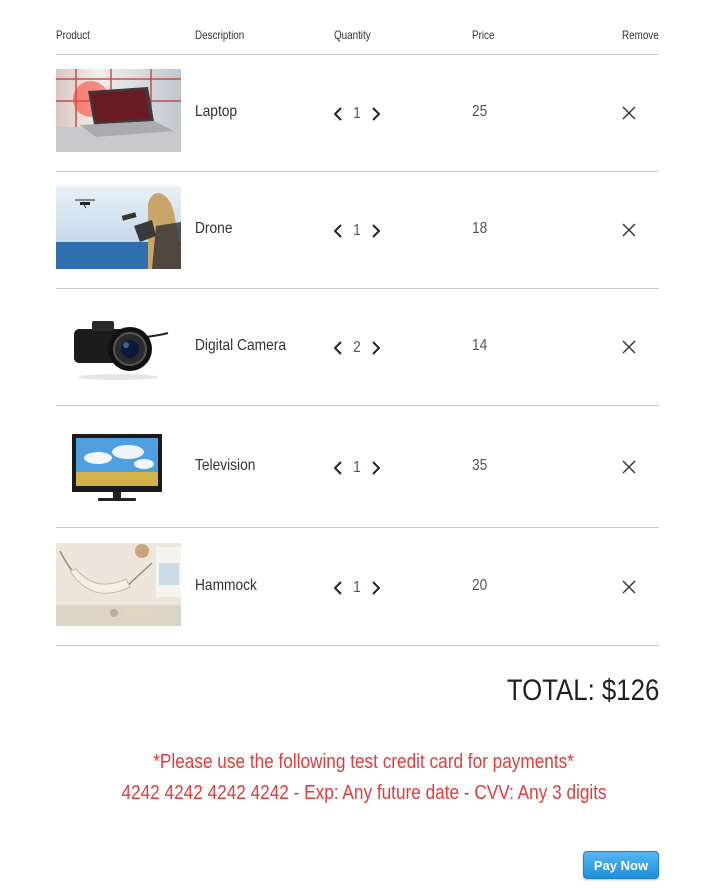 Image resolution: width=728 pixels, height=889 pixels. I want to click on item-name: Drone, so click(214, 228).